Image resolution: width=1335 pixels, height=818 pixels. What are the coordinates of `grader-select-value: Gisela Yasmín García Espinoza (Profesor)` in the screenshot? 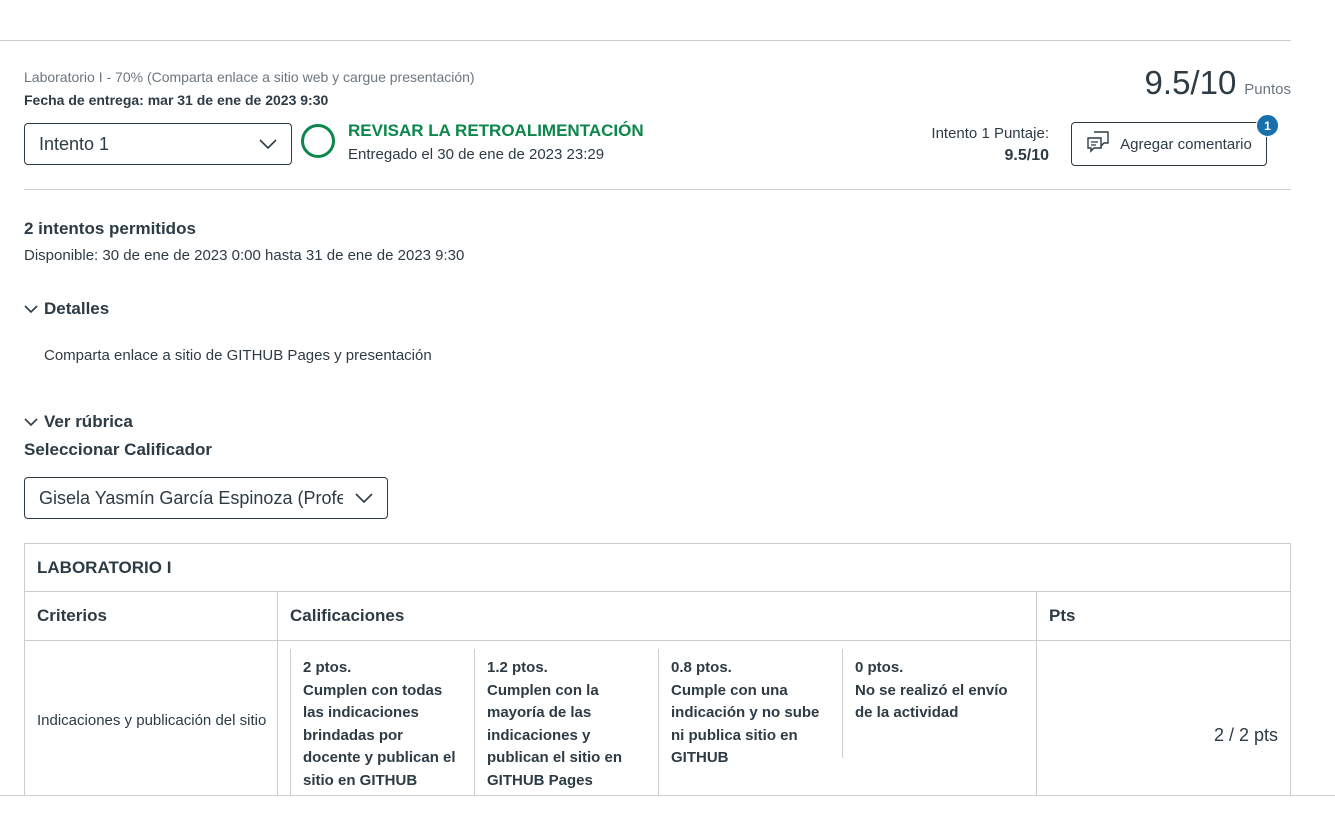 It's located at (191, 497).